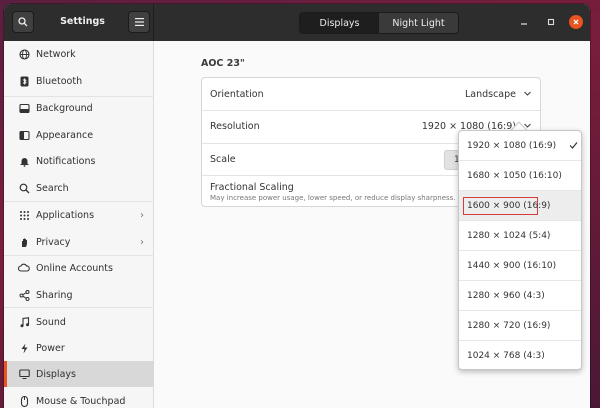 This screenshot has width=600, height=408. I want to click on sidebar-item-applications: Applications ›, so click(79, 215).